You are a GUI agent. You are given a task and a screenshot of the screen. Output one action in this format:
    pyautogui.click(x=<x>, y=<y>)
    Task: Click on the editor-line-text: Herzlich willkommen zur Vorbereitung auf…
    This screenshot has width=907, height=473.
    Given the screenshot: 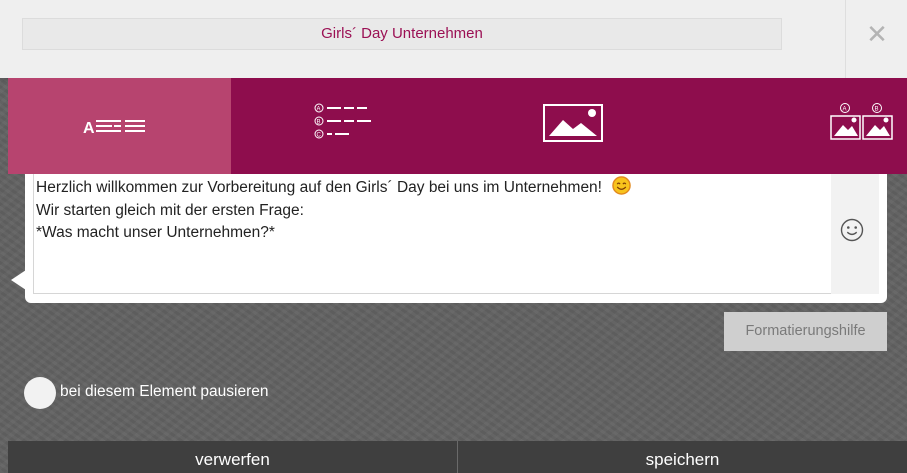 What is the action you would take?
    pyautogui.click(x=319, y=187)
    